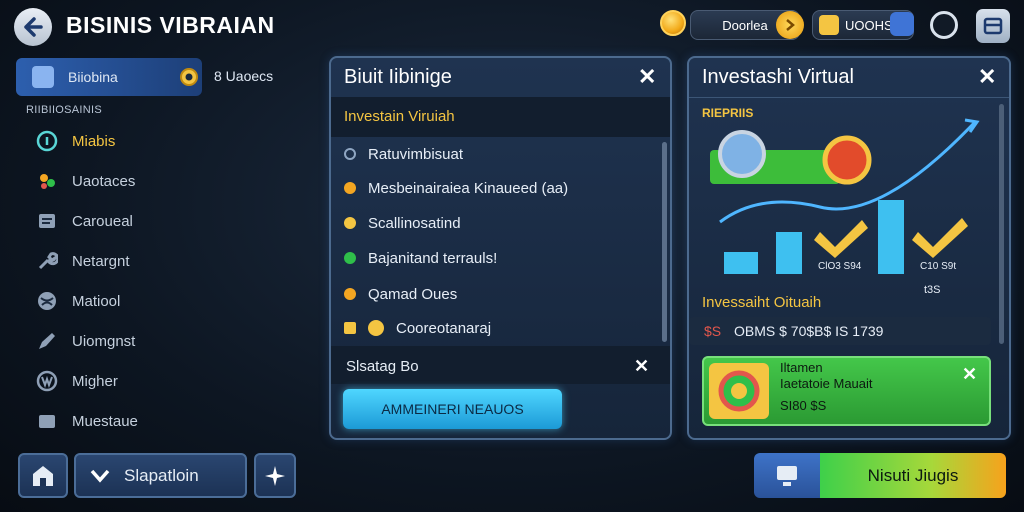  I want to click on currency2-add-button, so click(902, 24).